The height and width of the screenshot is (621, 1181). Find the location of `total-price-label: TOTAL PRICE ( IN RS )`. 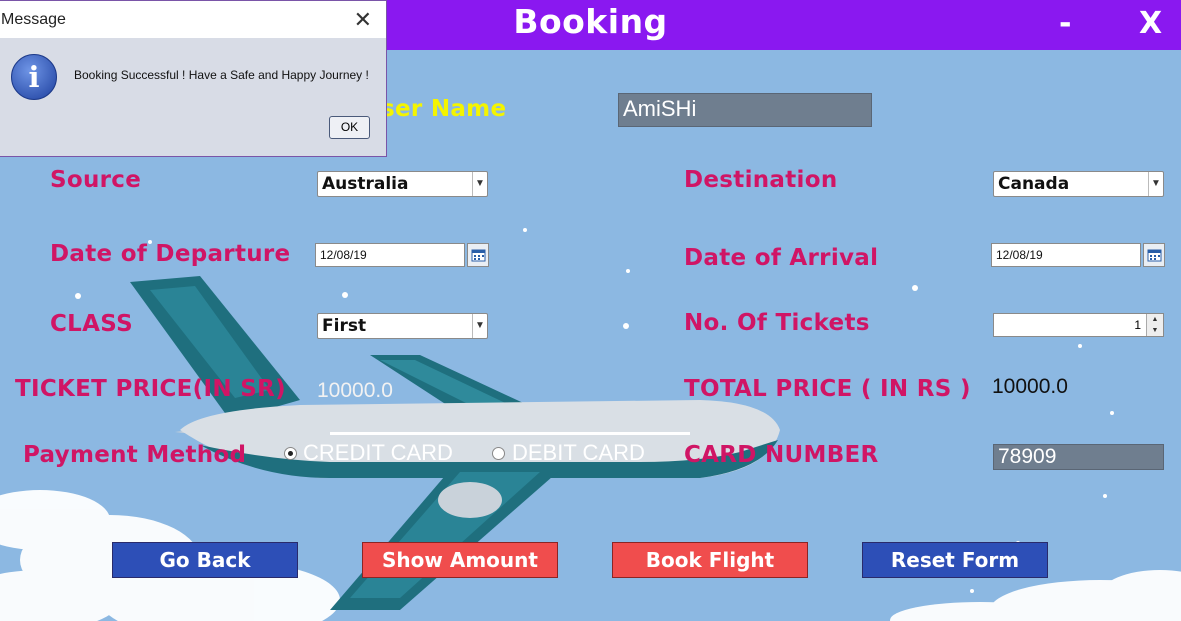

total-price-label: TOTAL PRICE ( IN RS ) is located at coordinates (827, 389).